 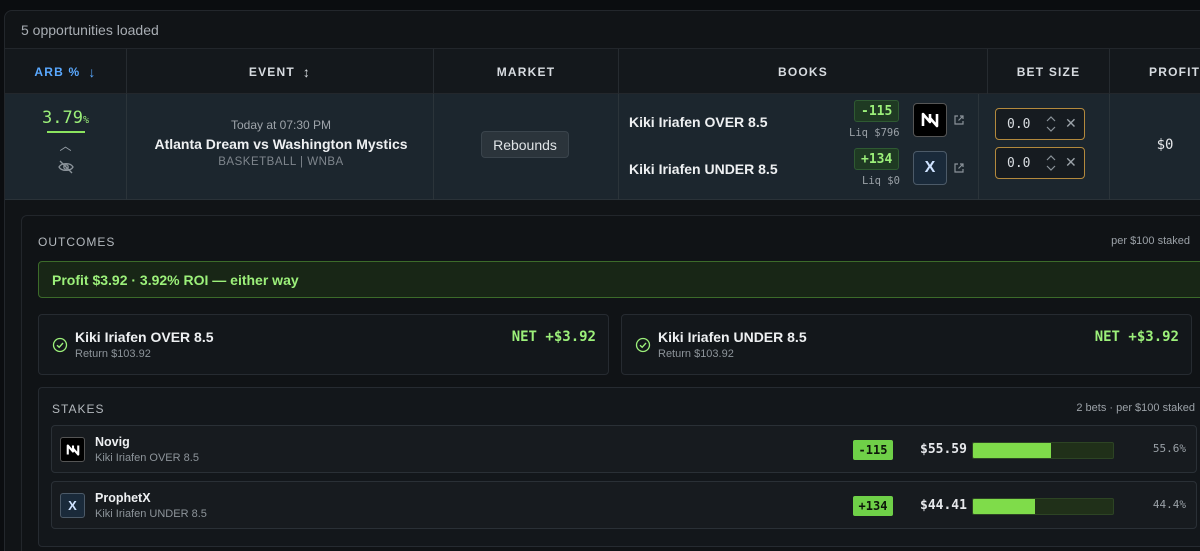 I want to click on bet-size-cell: 0.0 ✕ 0.0 ✕, so click(x=1044, y=147).